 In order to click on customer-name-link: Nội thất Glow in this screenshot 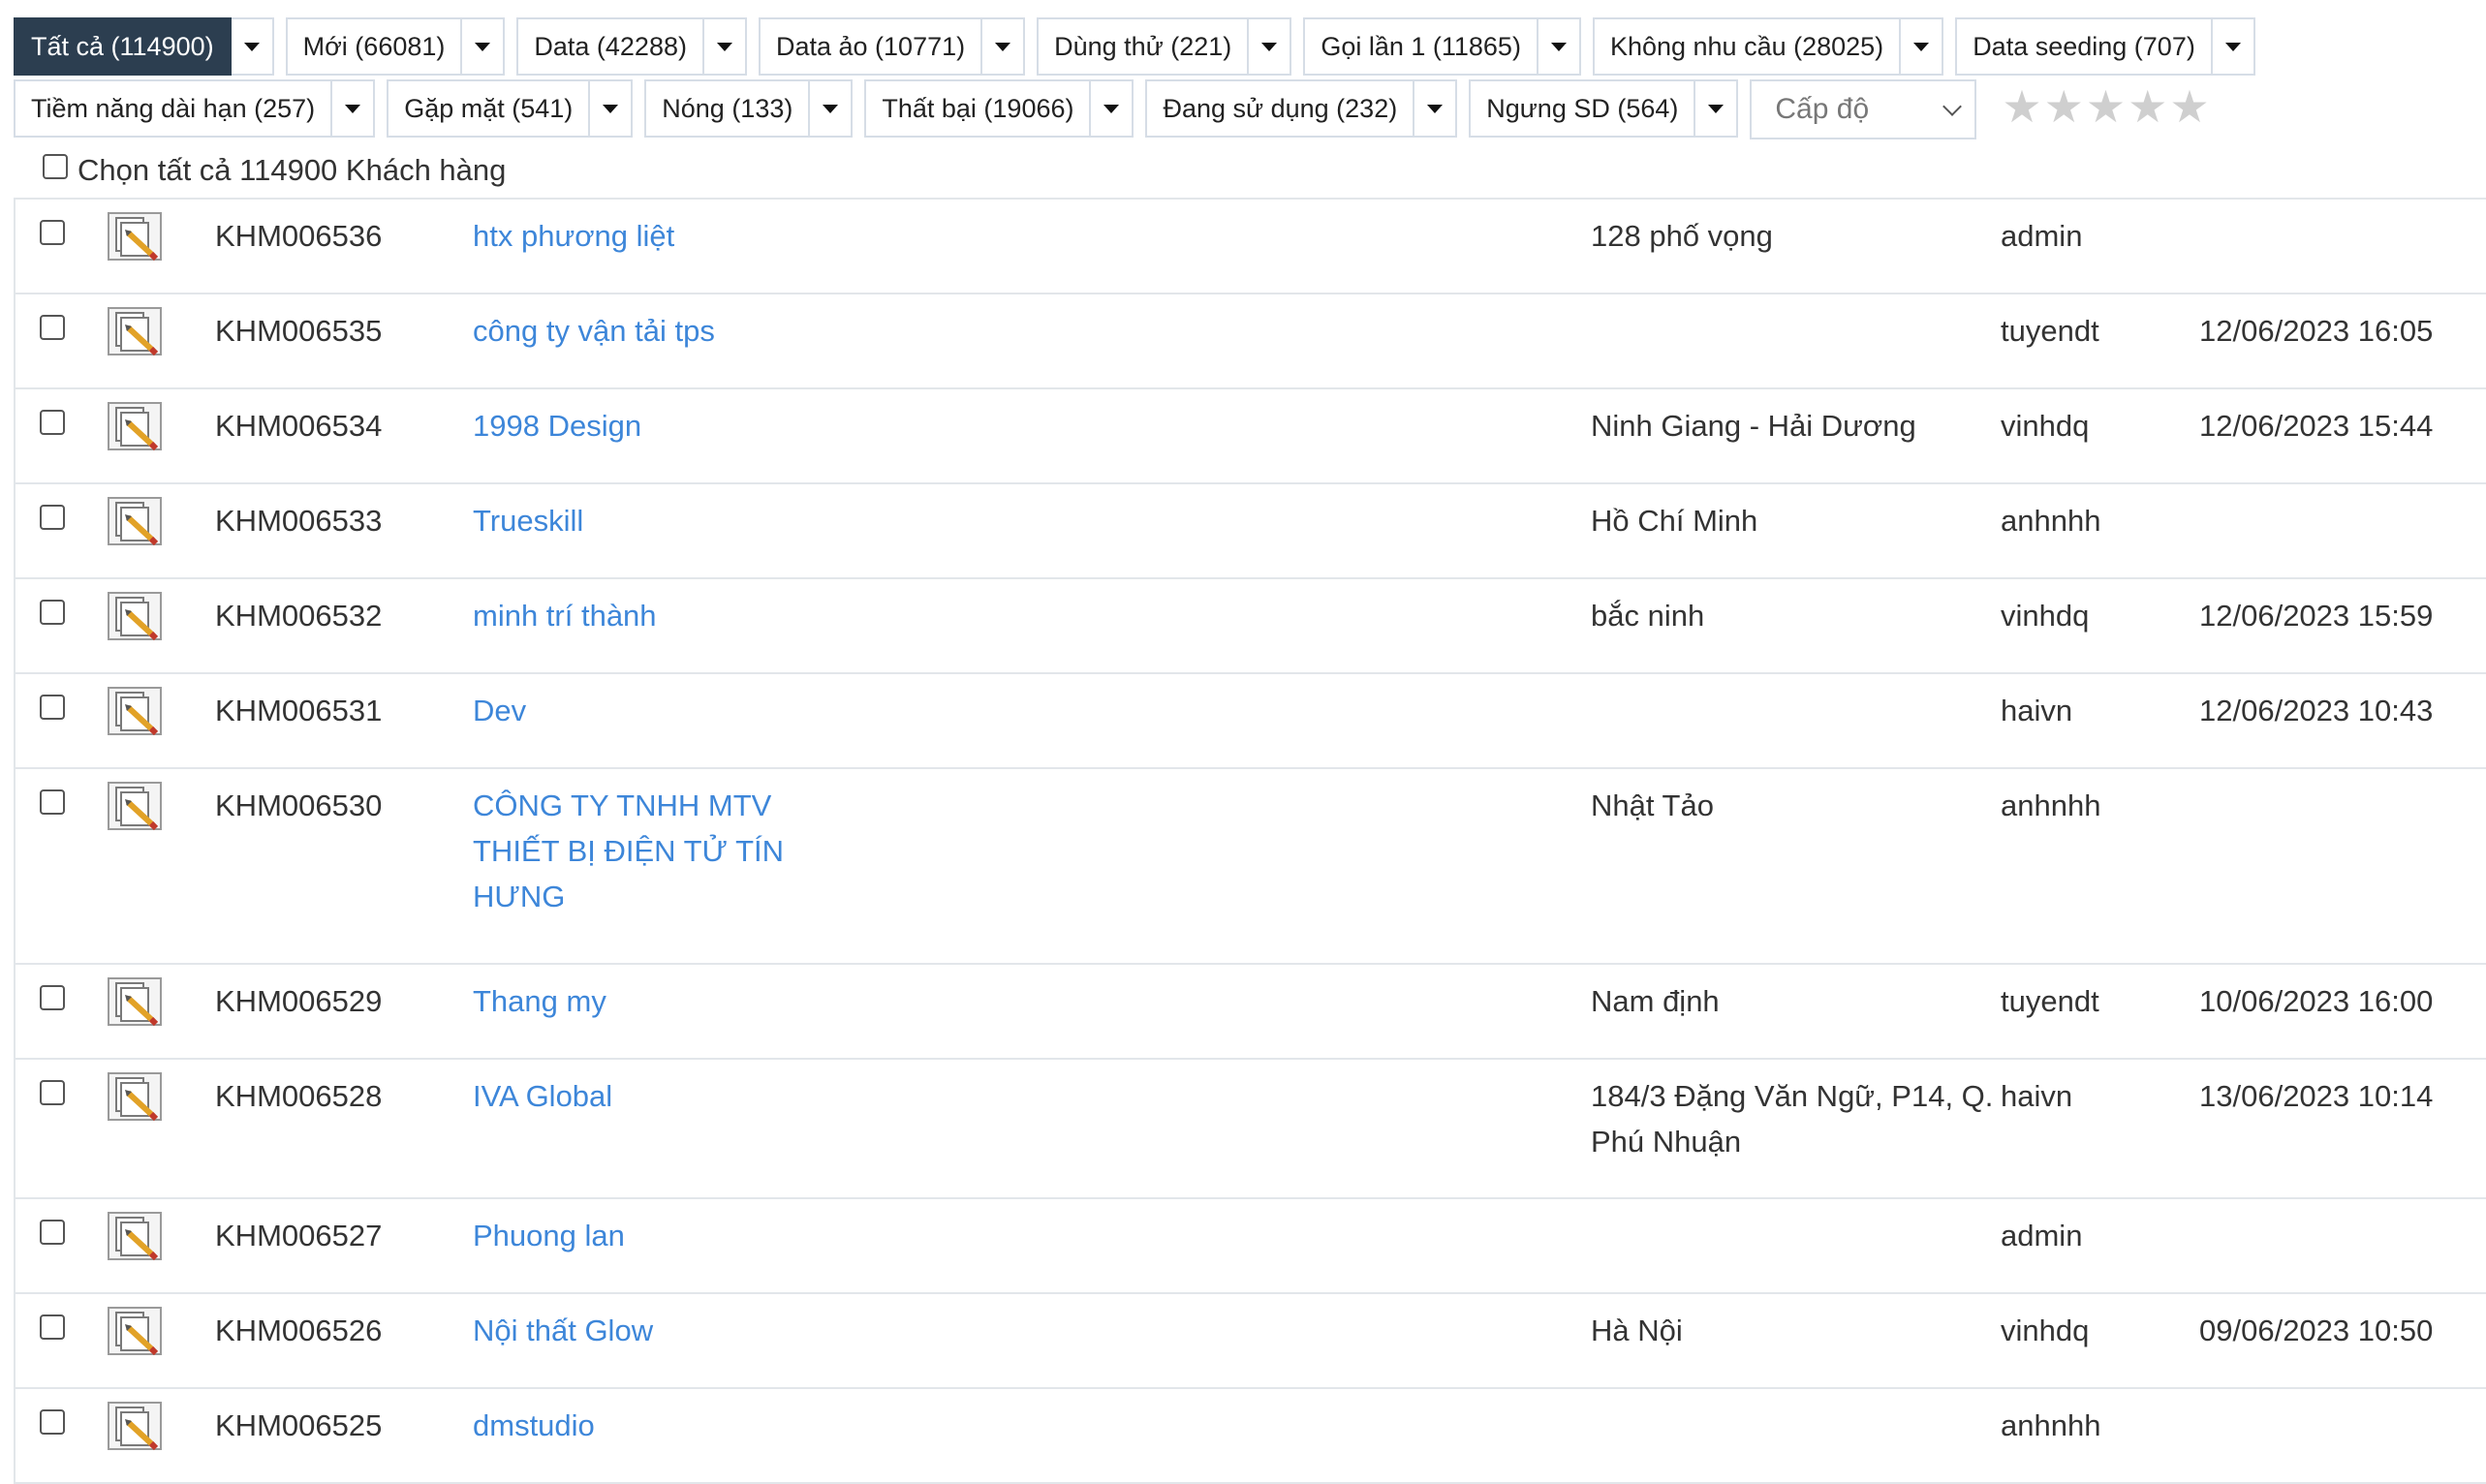, I will do `click(657, 1330)`.